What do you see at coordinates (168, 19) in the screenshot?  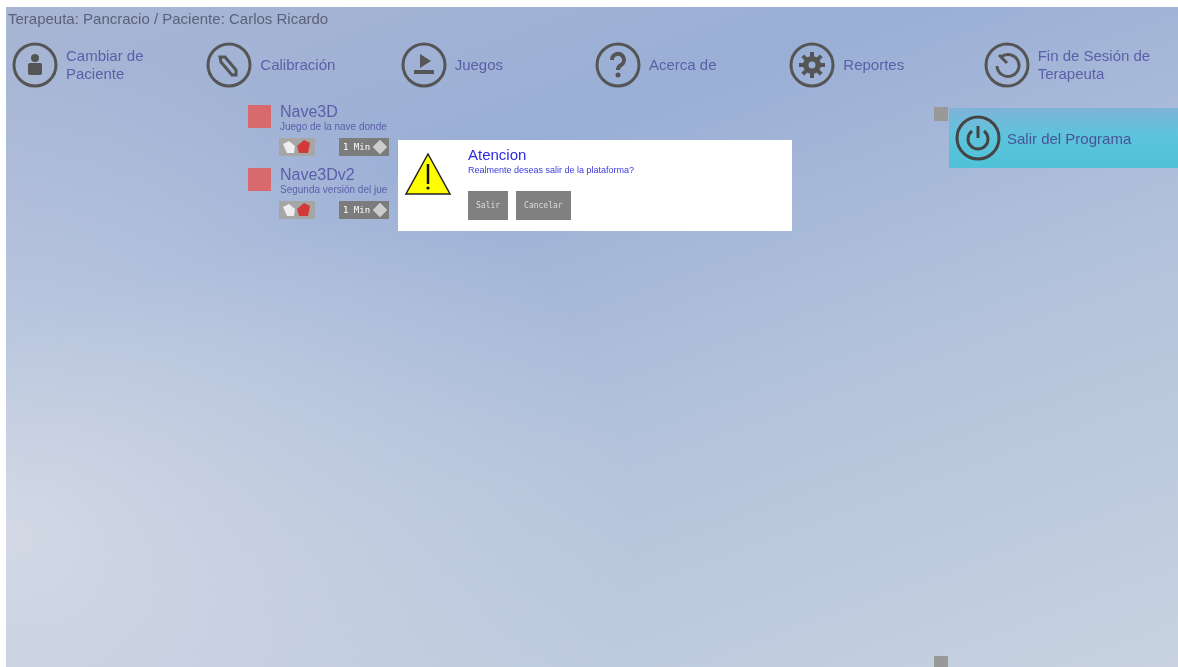 I see `session-info: Terapeuta: Pancracio / Paciente: Carlos Ricardo` at bounding box center [168, 19].